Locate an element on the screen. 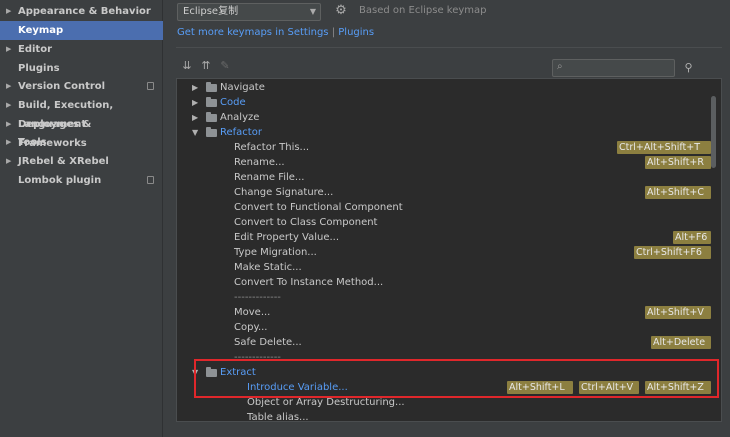 The height and width of the screenshot is (437, 730). tree-group: ▶ Code is located at coordinates (449, 102).